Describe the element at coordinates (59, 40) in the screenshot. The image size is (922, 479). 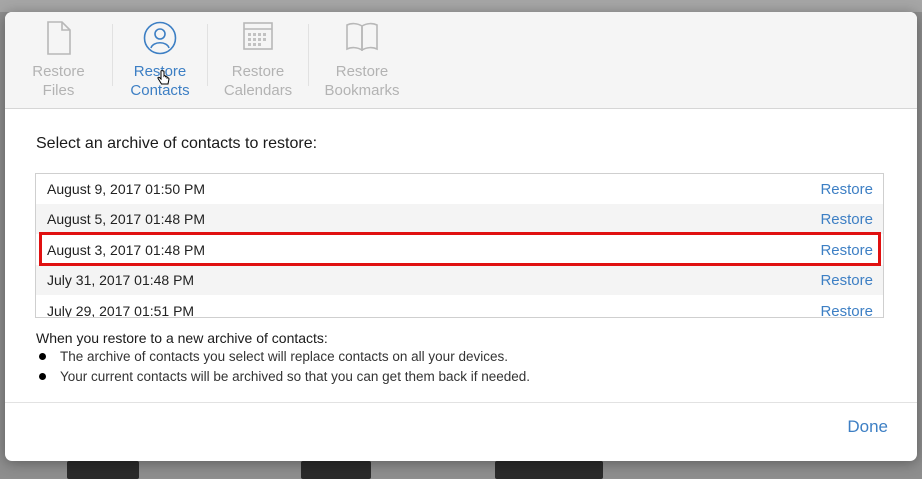
I see `document-icon` at that location.